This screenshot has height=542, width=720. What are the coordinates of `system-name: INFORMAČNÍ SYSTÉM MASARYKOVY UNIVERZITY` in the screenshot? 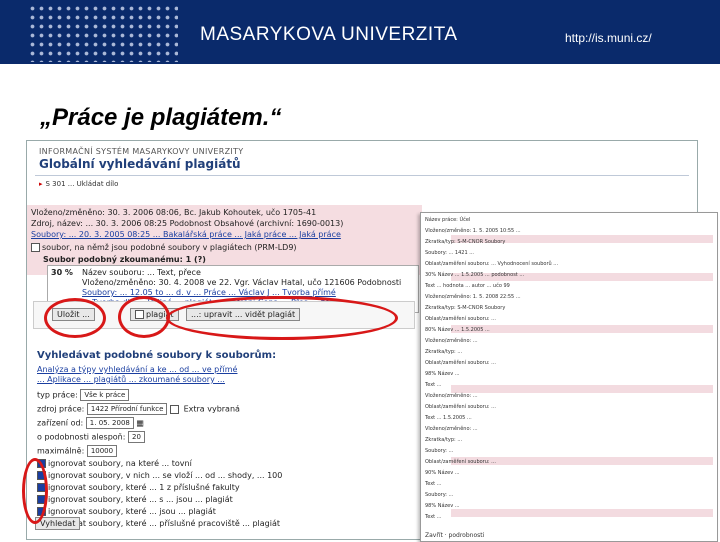 It's located at (141, 151).